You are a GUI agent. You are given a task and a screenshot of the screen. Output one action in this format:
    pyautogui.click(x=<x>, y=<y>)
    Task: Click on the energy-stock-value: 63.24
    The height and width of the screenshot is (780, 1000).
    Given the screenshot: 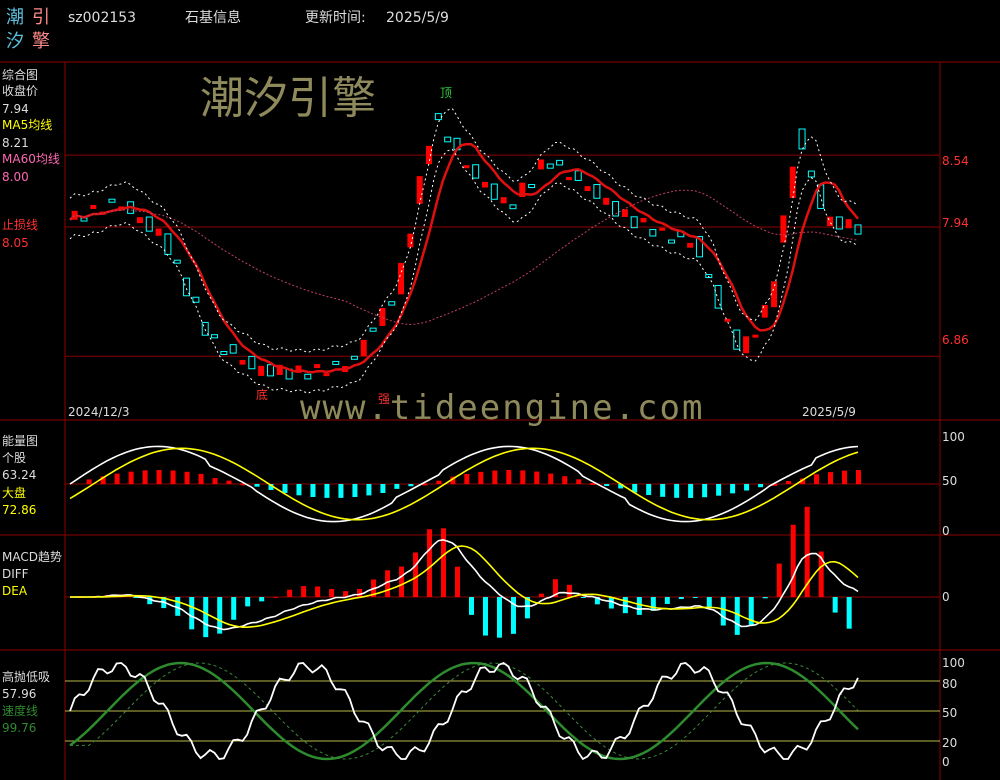 What is the action you would take?
    pyautogui.click(x=19, y=475)
    